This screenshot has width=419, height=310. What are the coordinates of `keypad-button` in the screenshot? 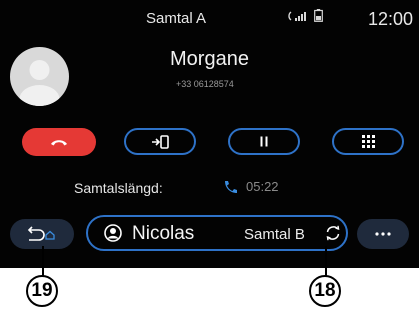 It's located at (368, 141).